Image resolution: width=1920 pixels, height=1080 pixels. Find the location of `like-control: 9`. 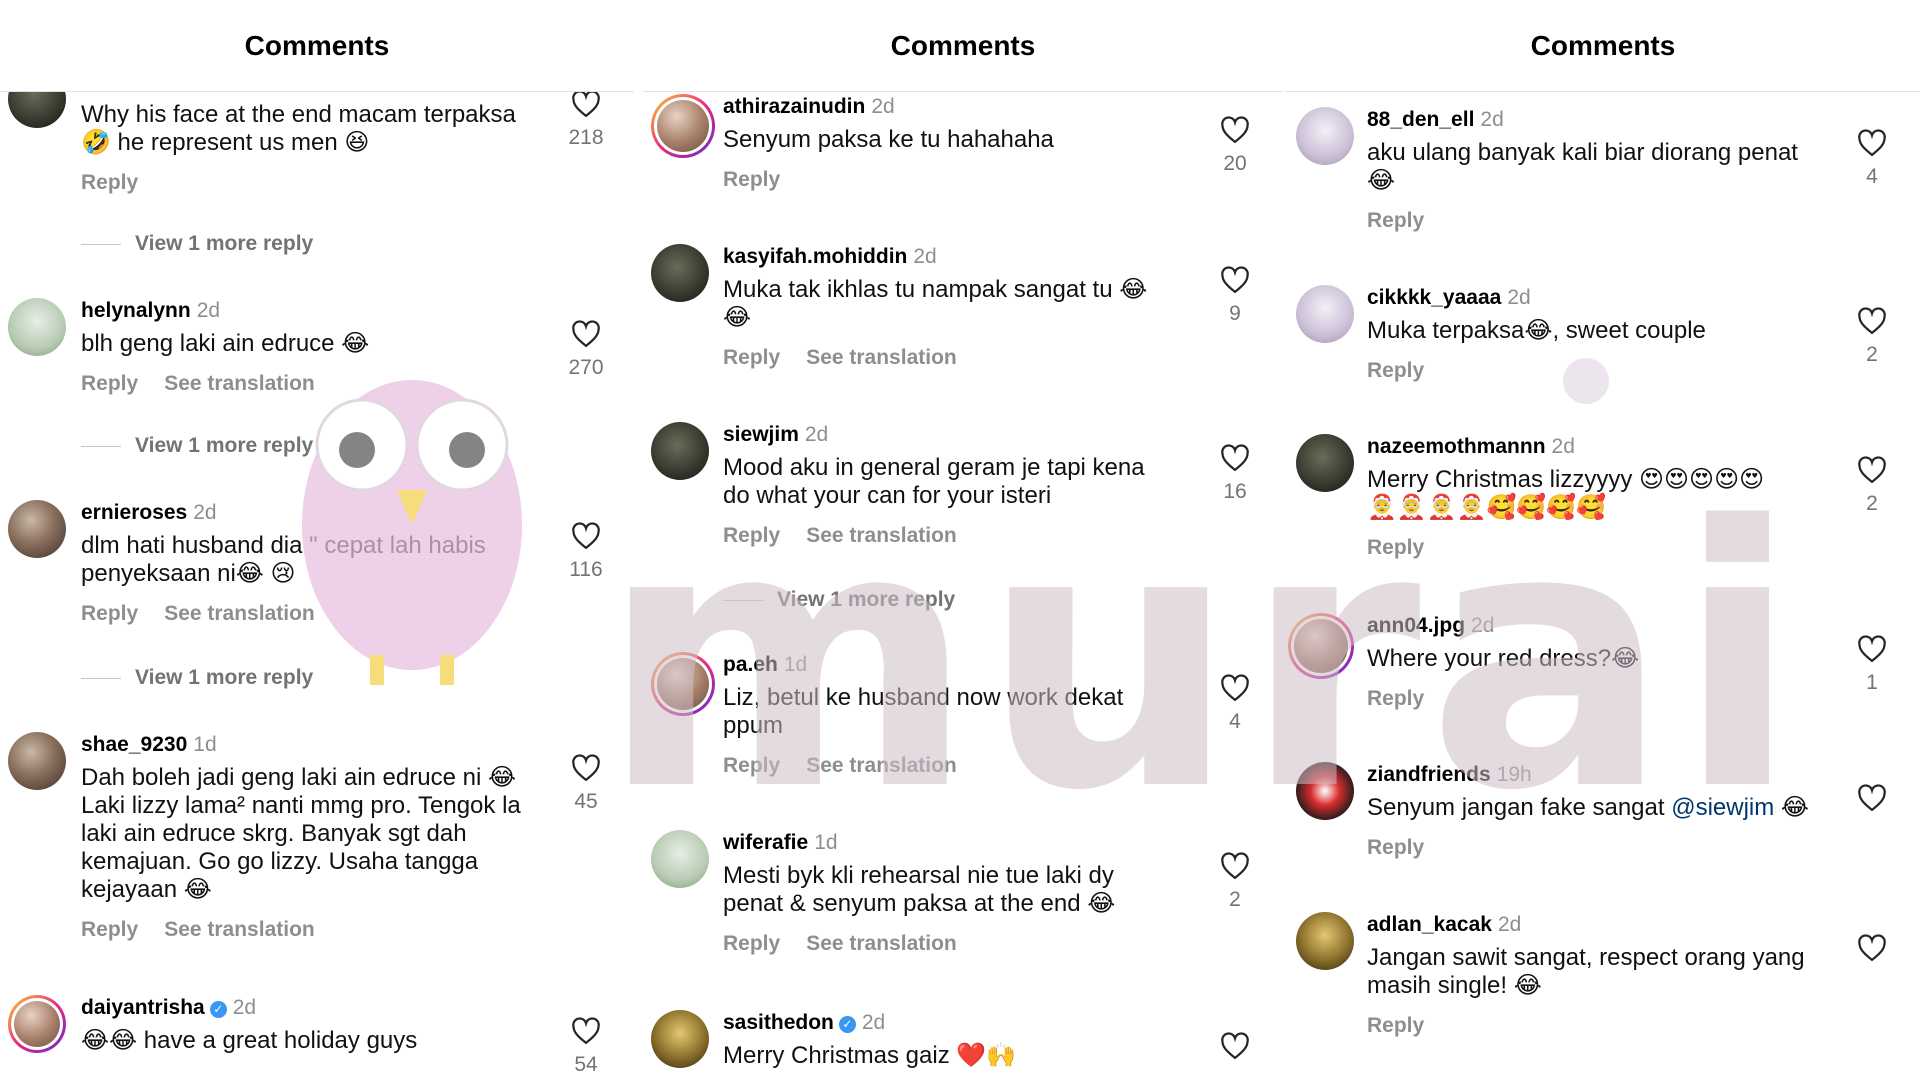

like-control: 9 is located at coordinates (1235, 296).